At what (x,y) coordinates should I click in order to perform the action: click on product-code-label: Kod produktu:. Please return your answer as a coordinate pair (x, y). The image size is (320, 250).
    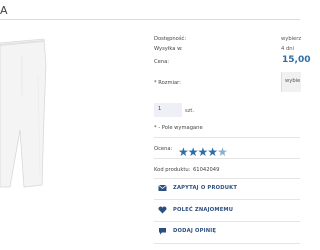
    Looking at the image, I should click on (172, 170).